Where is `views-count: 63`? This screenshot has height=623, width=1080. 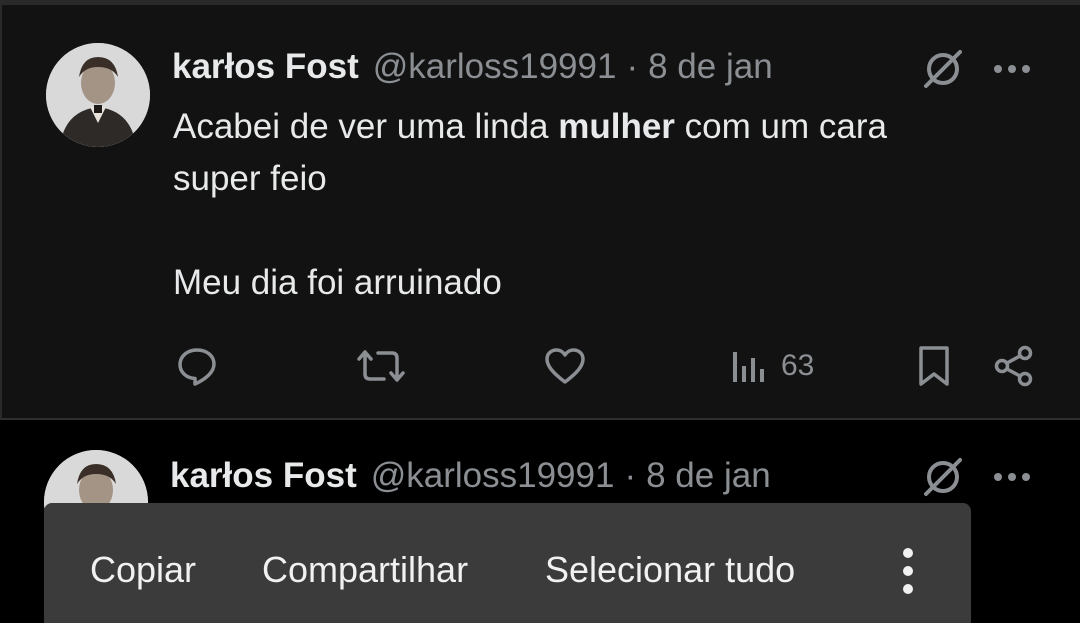 views-count: 63 is located at coordinates (798, 365).